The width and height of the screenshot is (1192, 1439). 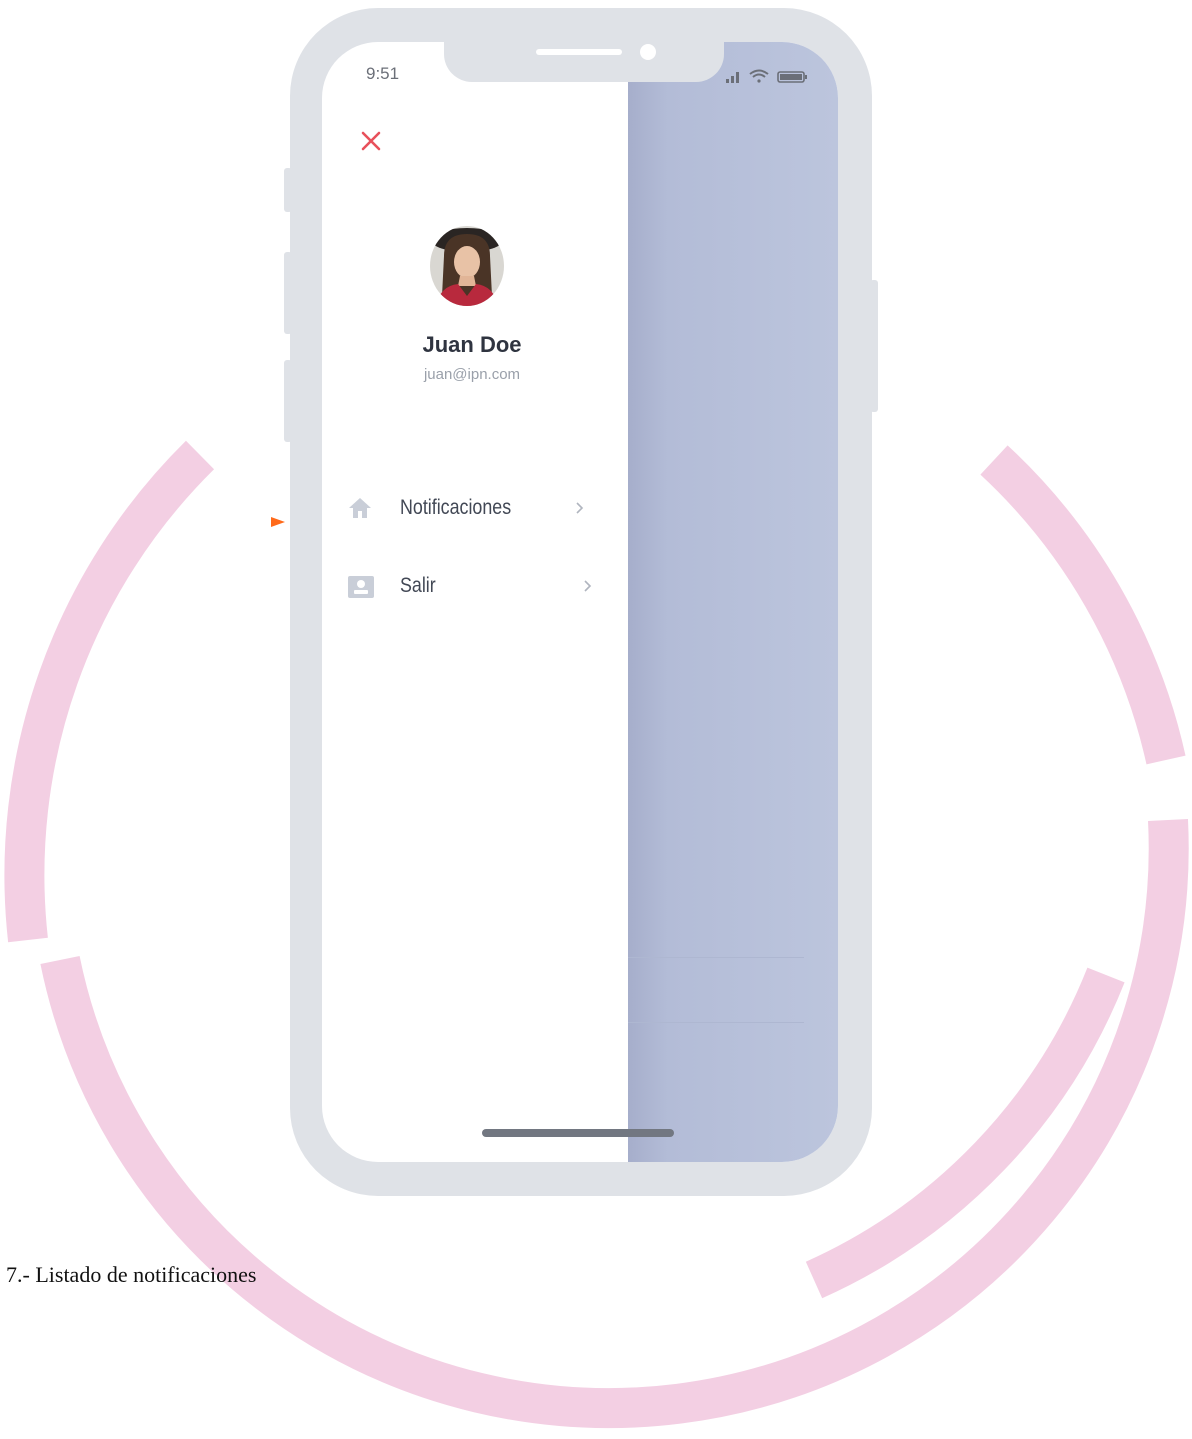 What do you see at coordinates (476, 586) in the screenshot?
I see `menu-item-salir: Salir` at bounding box center [476, 586].